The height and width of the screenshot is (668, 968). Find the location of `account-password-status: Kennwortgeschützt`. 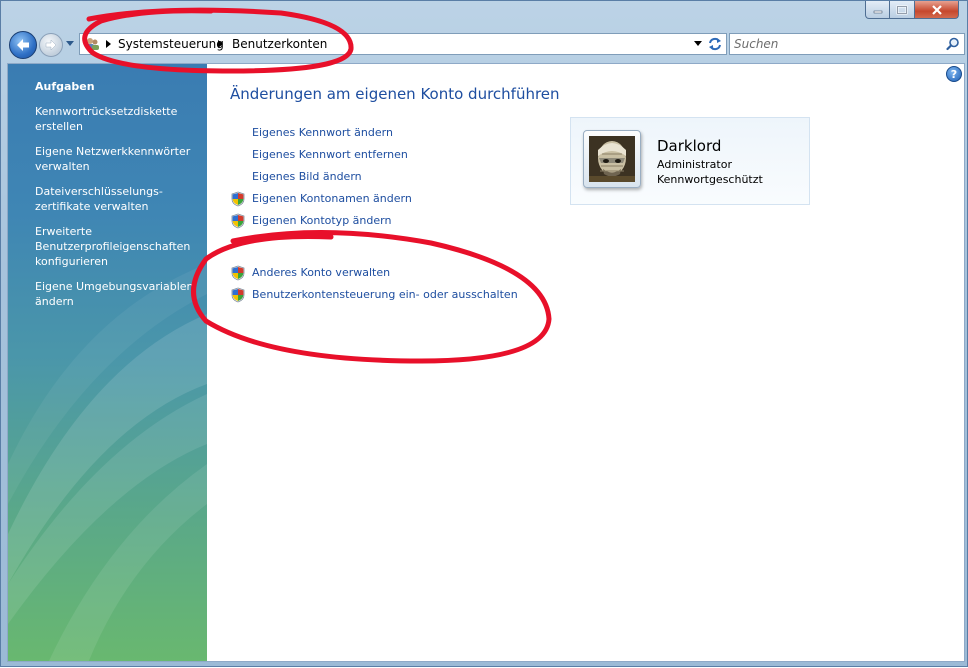

account-password-status: Kennwortgeschützt is located at coordinates (710, 179).